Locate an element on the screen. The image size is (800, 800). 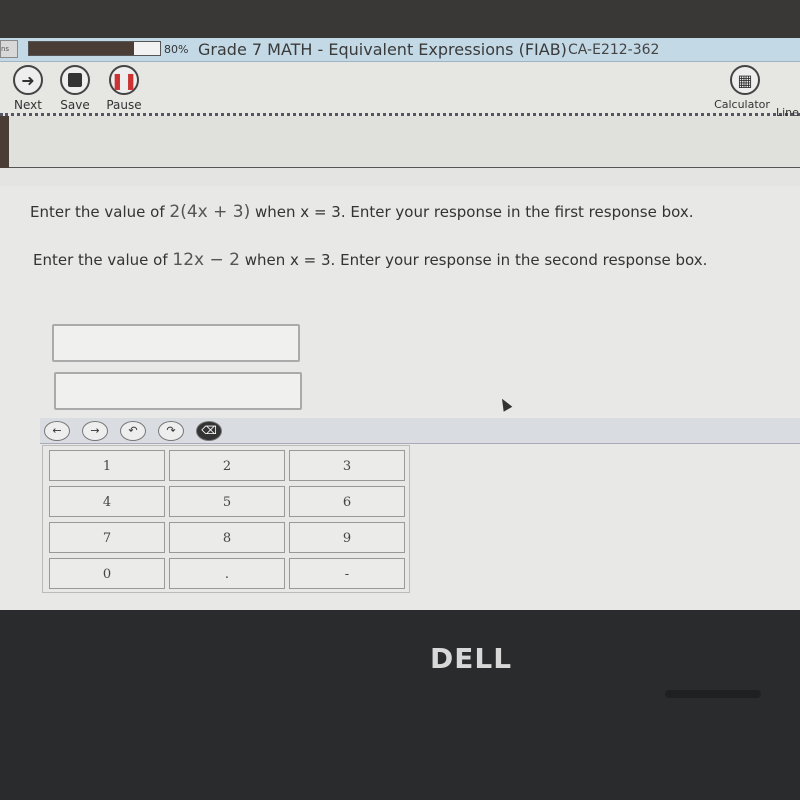
floppy-disk-icon is located at coordinates (75, 80).